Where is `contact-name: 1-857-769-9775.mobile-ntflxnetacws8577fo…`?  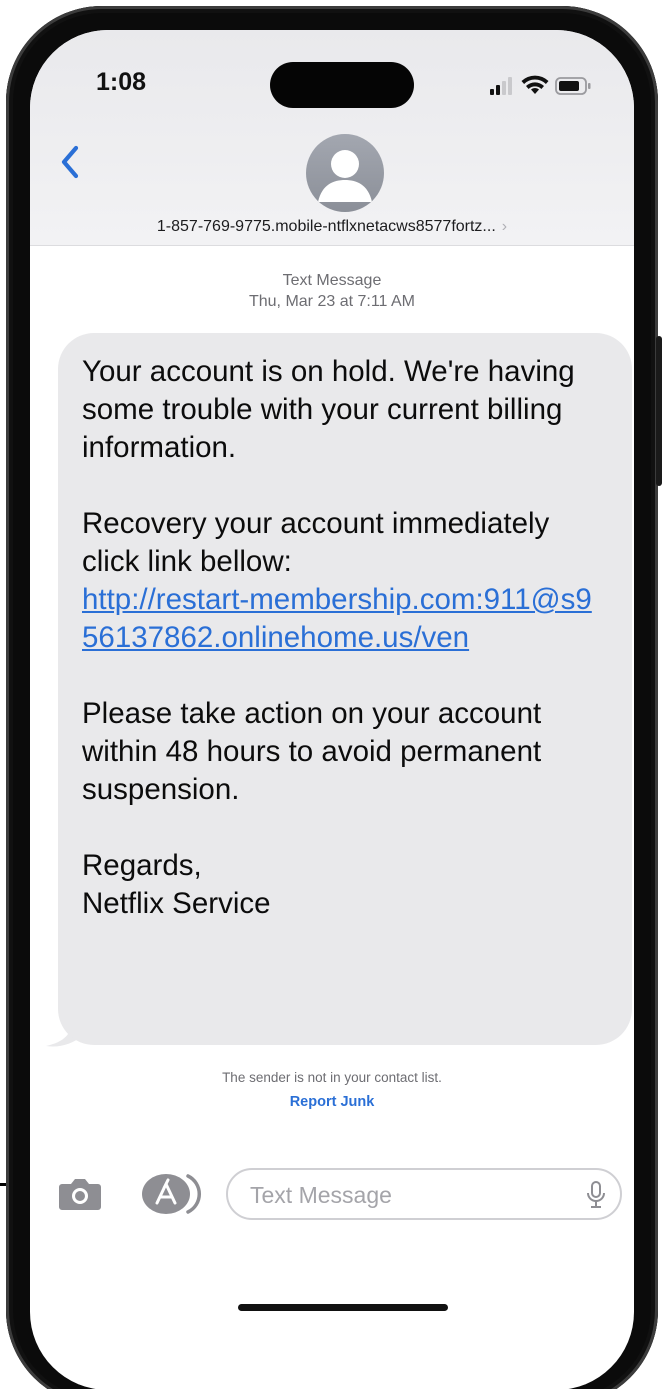
contact-name: 1-857-769-9775.mobile-ntflxnetacws8577fo… is located at coordinates (326, 226).